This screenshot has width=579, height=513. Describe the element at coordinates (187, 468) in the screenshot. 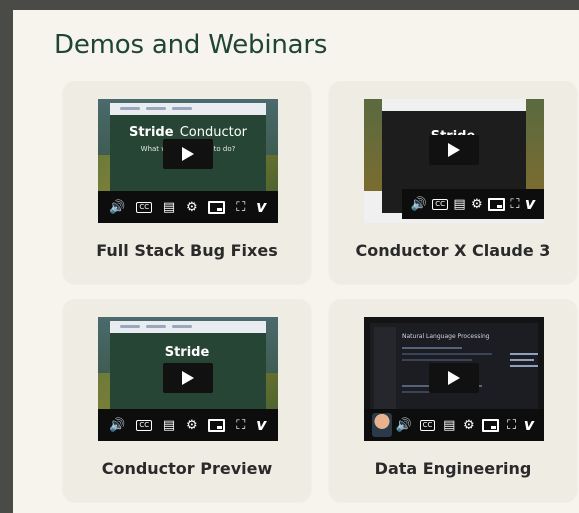

I see `card-title: Conductor Preview` at that location.